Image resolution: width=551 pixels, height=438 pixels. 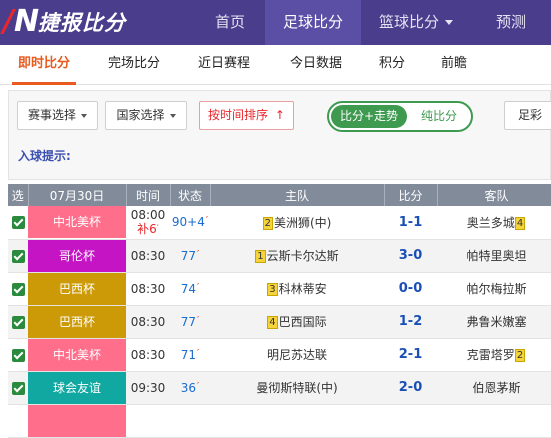 I want to click on kickoff-time: 09:30, so click(x=148, y=387).